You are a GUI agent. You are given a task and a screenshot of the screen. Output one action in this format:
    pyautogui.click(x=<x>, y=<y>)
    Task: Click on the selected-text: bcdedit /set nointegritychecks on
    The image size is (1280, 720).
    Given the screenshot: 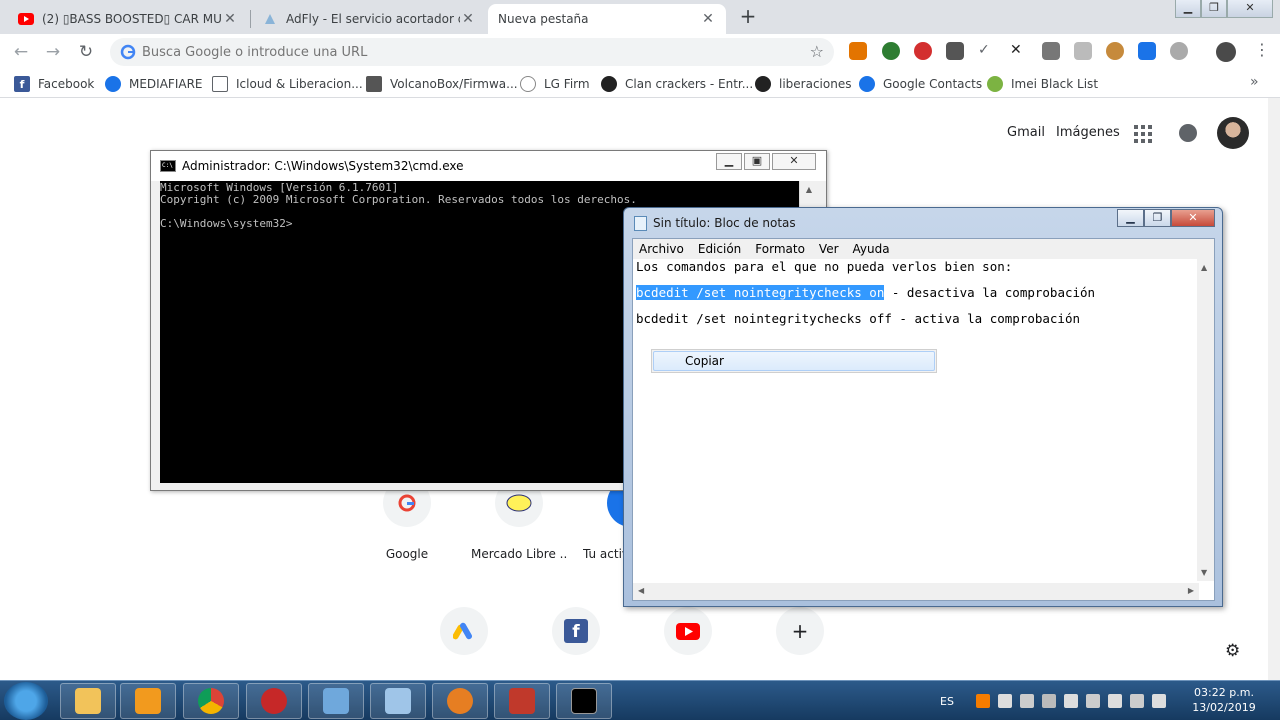 What is the action you would take?
    pyautogui.click(x=760, y=292)
    